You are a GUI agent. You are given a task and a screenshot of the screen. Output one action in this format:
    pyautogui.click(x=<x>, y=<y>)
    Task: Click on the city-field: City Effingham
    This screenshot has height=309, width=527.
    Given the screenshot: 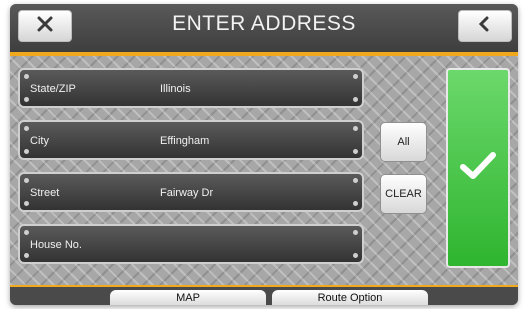 What is the action you would take?
    pyautogui.click(x=191, y=140)
    